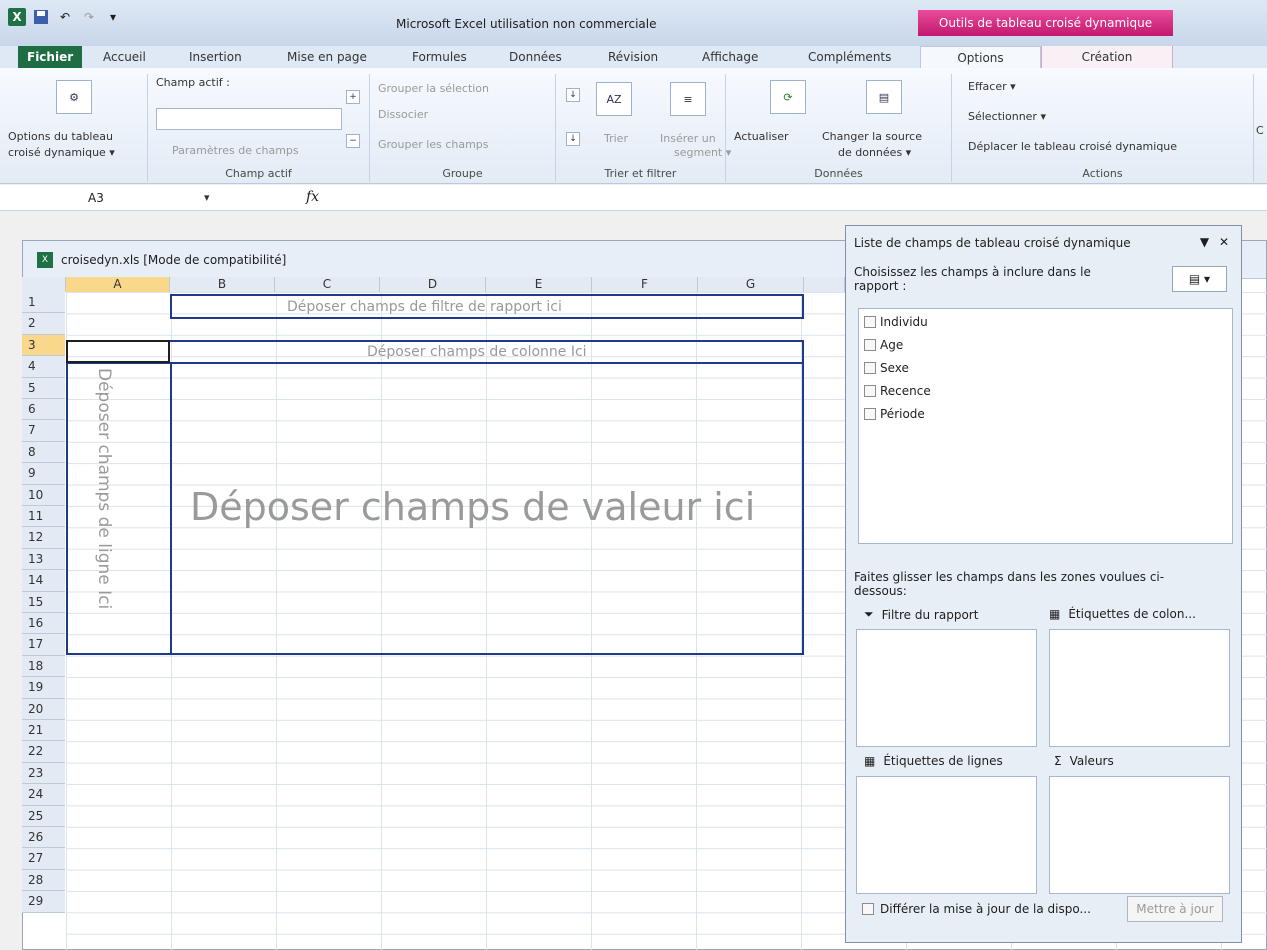 The height and width of the screenshot is (950, 1267). What do you see at coordinates (44, 284) in the screenshot?
I see `select-all-corner` at bounding box center [44, 284].